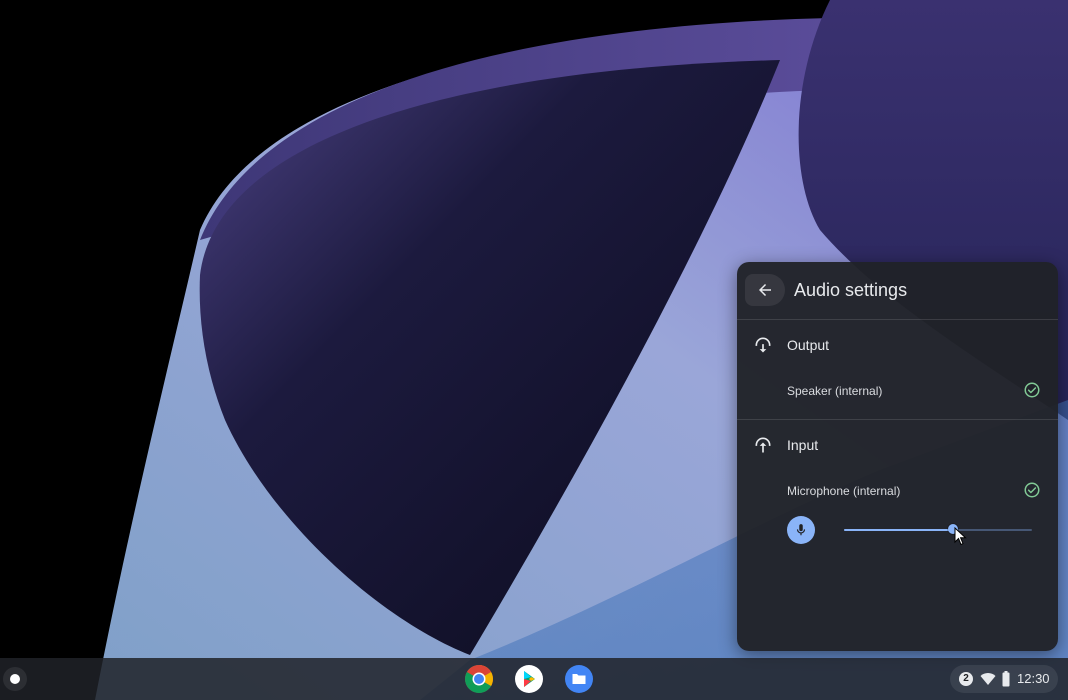 This screenshot has width=1068, height=700. What do you see at coordinates (835, 391) in the screenshot?
I see `output-device-label: Speaker (internal)` at bounding box center [835, 391].